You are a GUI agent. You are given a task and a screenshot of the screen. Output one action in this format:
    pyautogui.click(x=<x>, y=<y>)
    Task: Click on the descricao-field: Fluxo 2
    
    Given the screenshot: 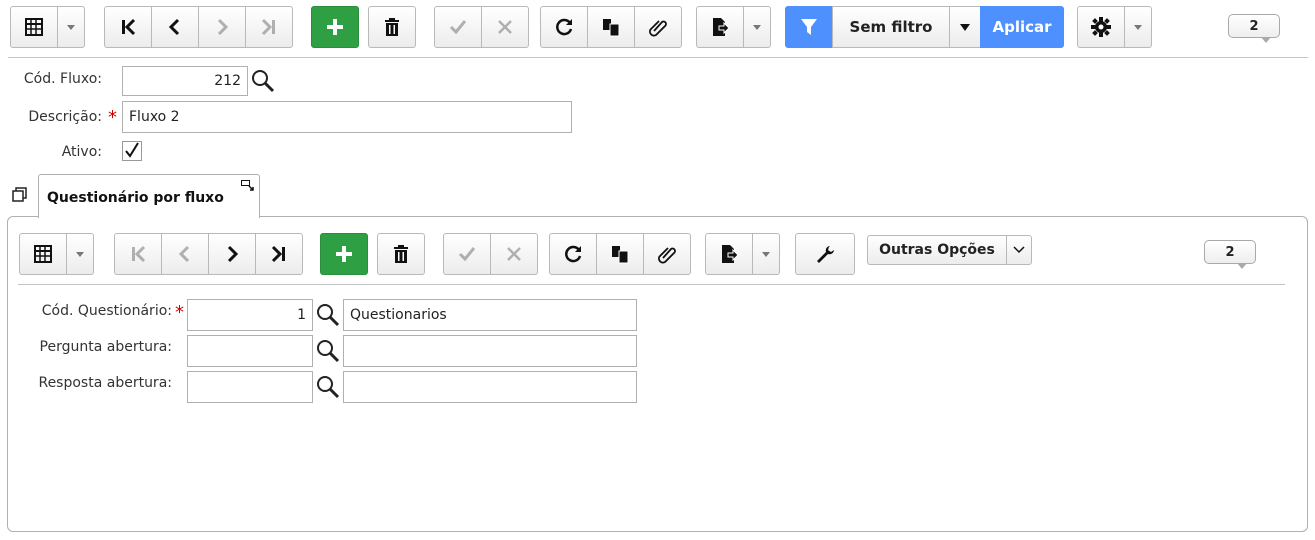 What is the action you would take?
    pyautogui.click(x=347, y=117)
    